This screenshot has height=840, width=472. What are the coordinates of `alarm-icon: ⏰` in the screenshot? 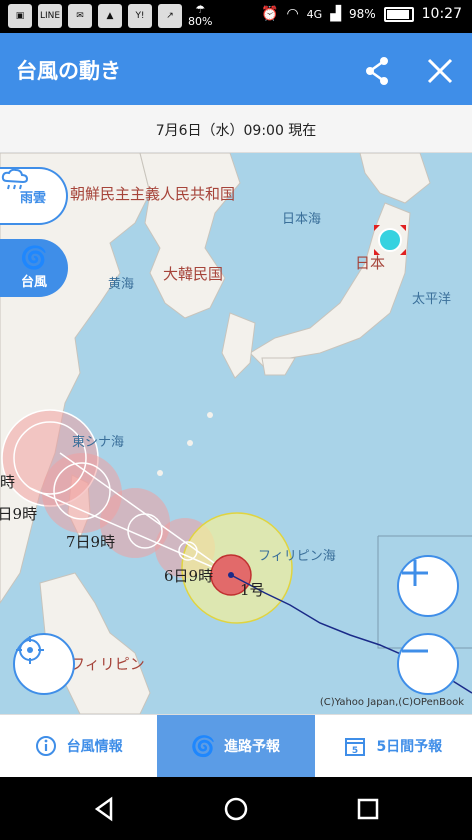 It's located at (270, 14).